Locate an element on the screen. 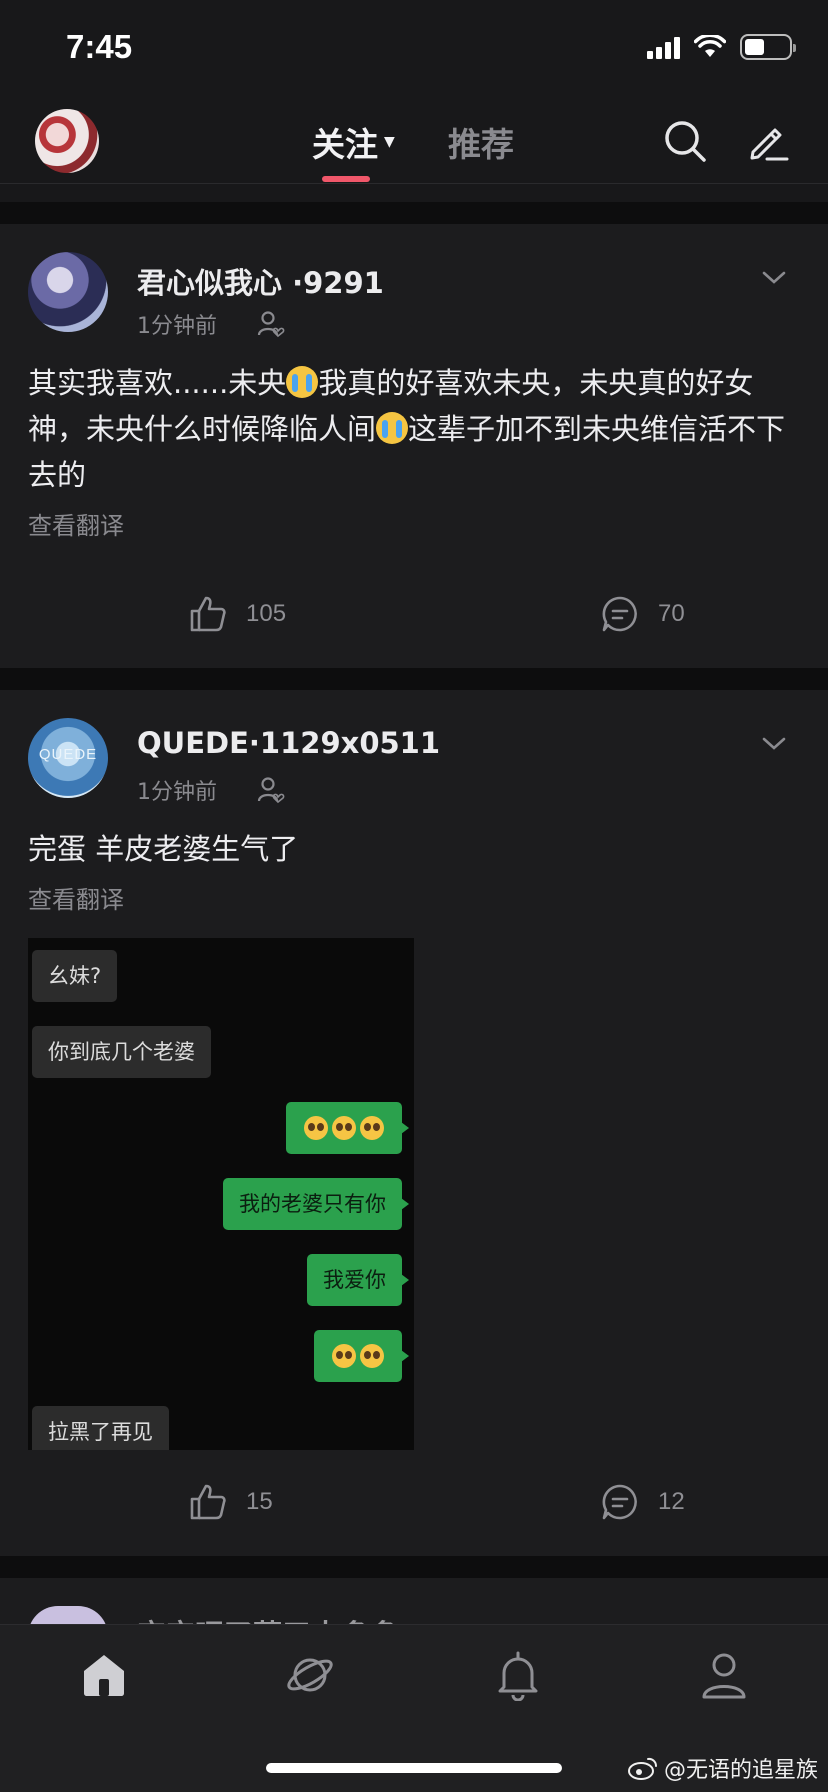  status-bar: 7:45 is located at coordinates (414, 50).